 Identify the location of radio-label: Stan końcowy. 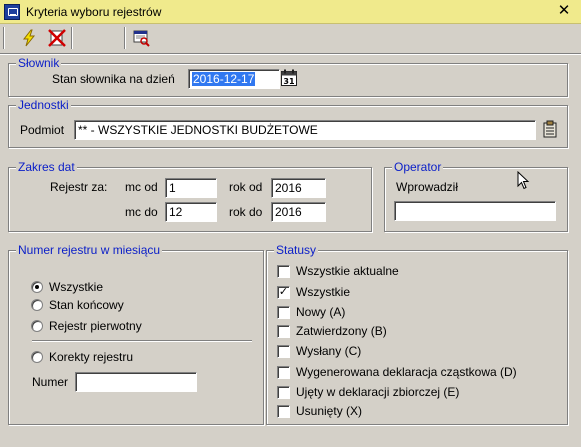
(86, 305).